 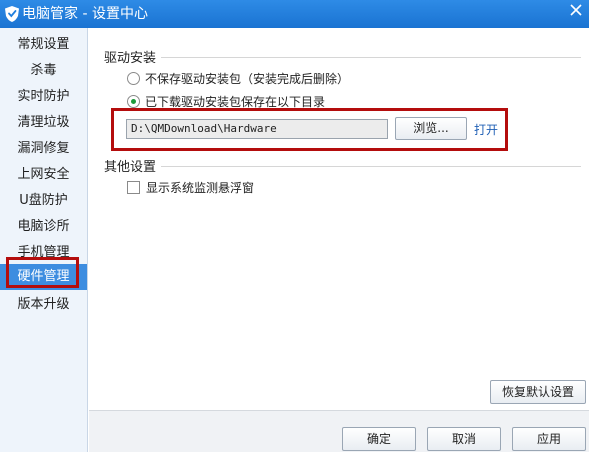 I want to click on radio-button, so click(x=133, y=78).